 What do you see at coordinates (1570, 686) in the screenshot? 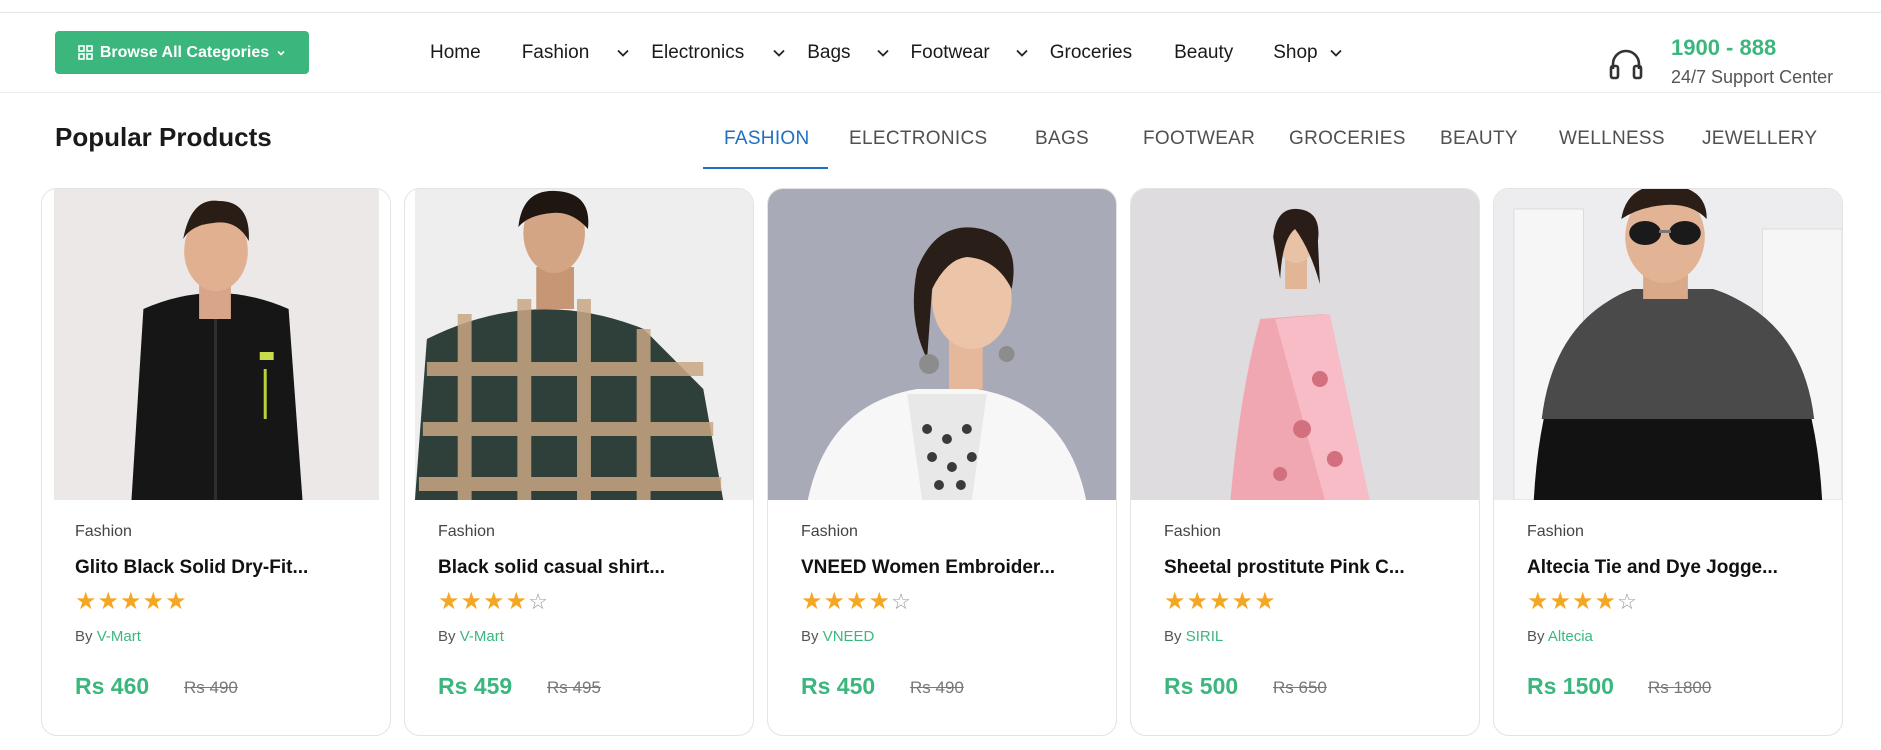
I see `product-price: Rs 1500` at bounding box center [1570, 686].